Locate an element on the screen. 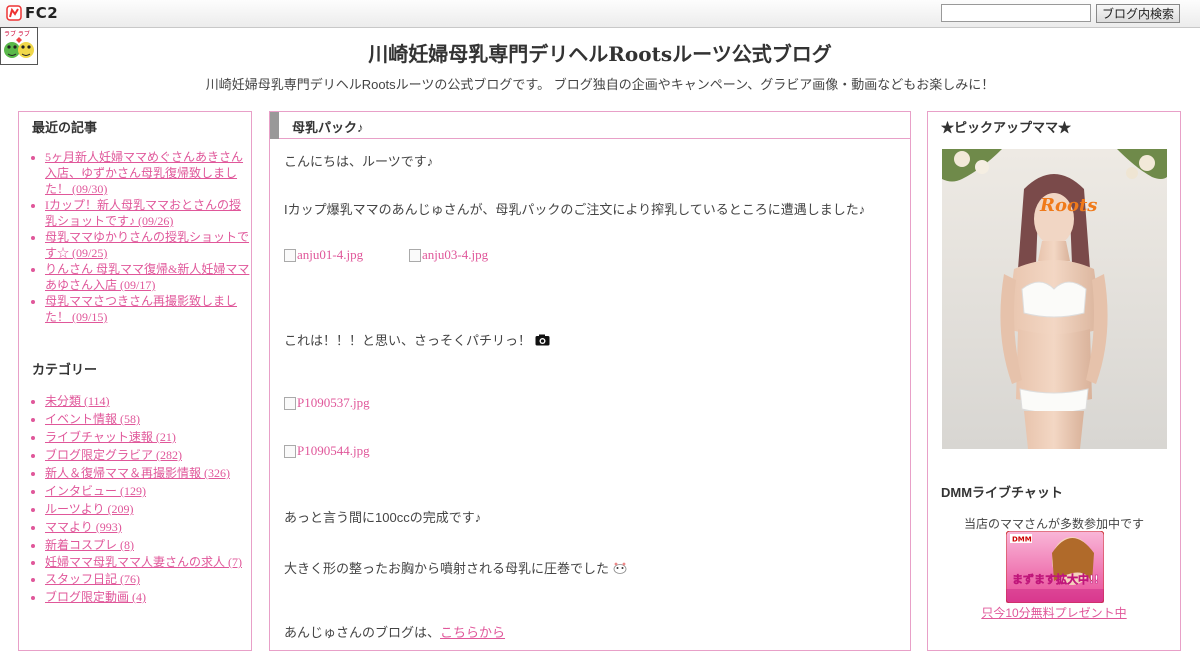  blog-link: こちらから is located at coordinates (472, 632).